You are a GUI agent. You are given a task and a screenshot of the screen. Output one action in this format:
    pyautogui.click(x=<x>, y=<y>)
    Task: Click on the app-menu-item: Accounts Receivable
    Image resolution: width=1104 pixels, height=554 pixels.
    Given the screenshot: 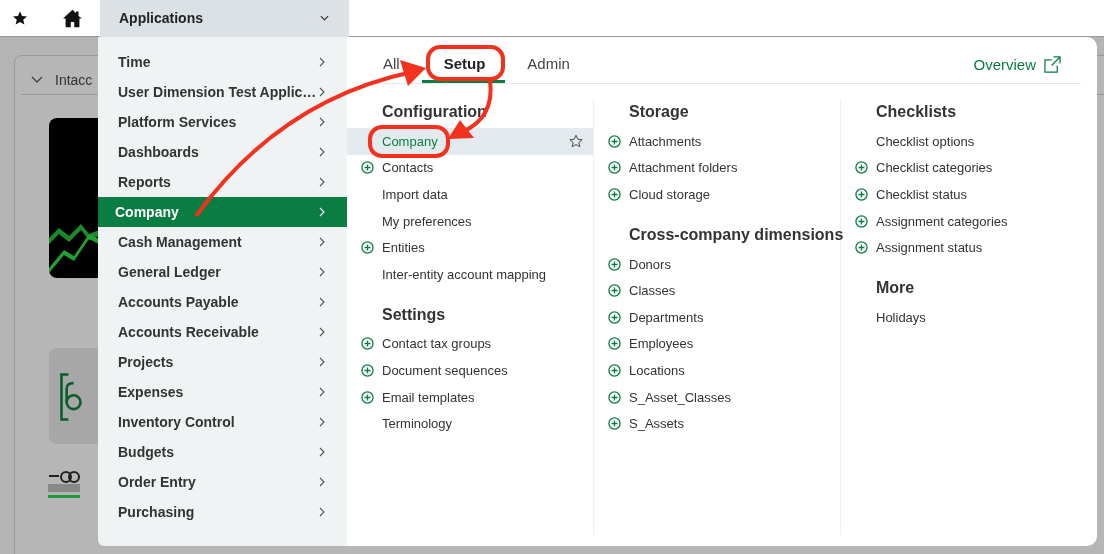 What is the action you would take?
    pyautogui.click(x=222, y=332)
    